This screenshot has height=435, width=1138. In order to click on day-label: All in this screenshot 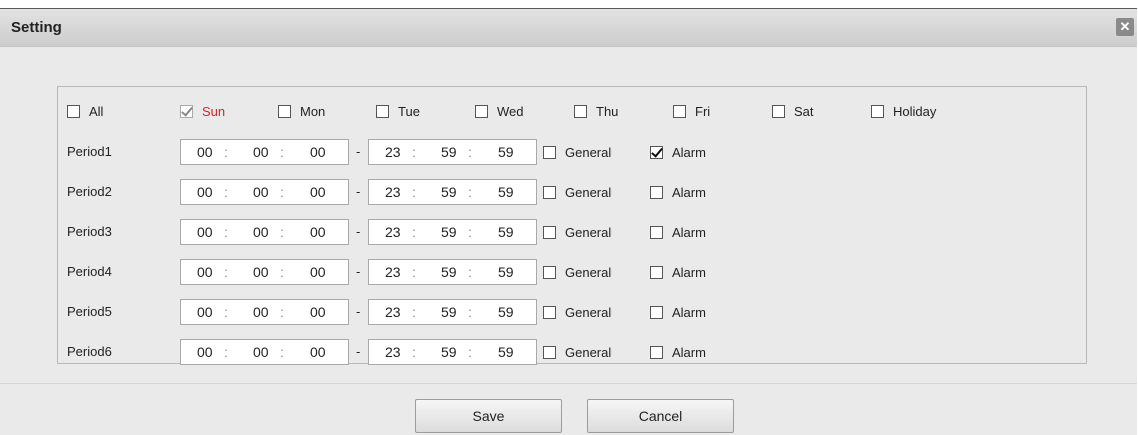, I will do `click(96, 111)`.